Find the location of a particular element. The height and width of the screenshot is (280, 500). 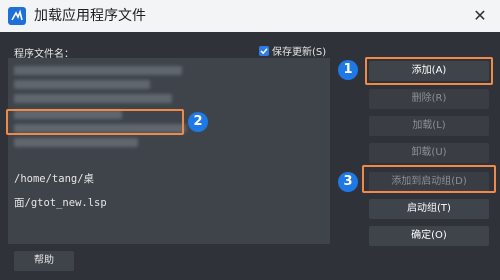

close-icon: ✕ is located at coordinates (480, 16).